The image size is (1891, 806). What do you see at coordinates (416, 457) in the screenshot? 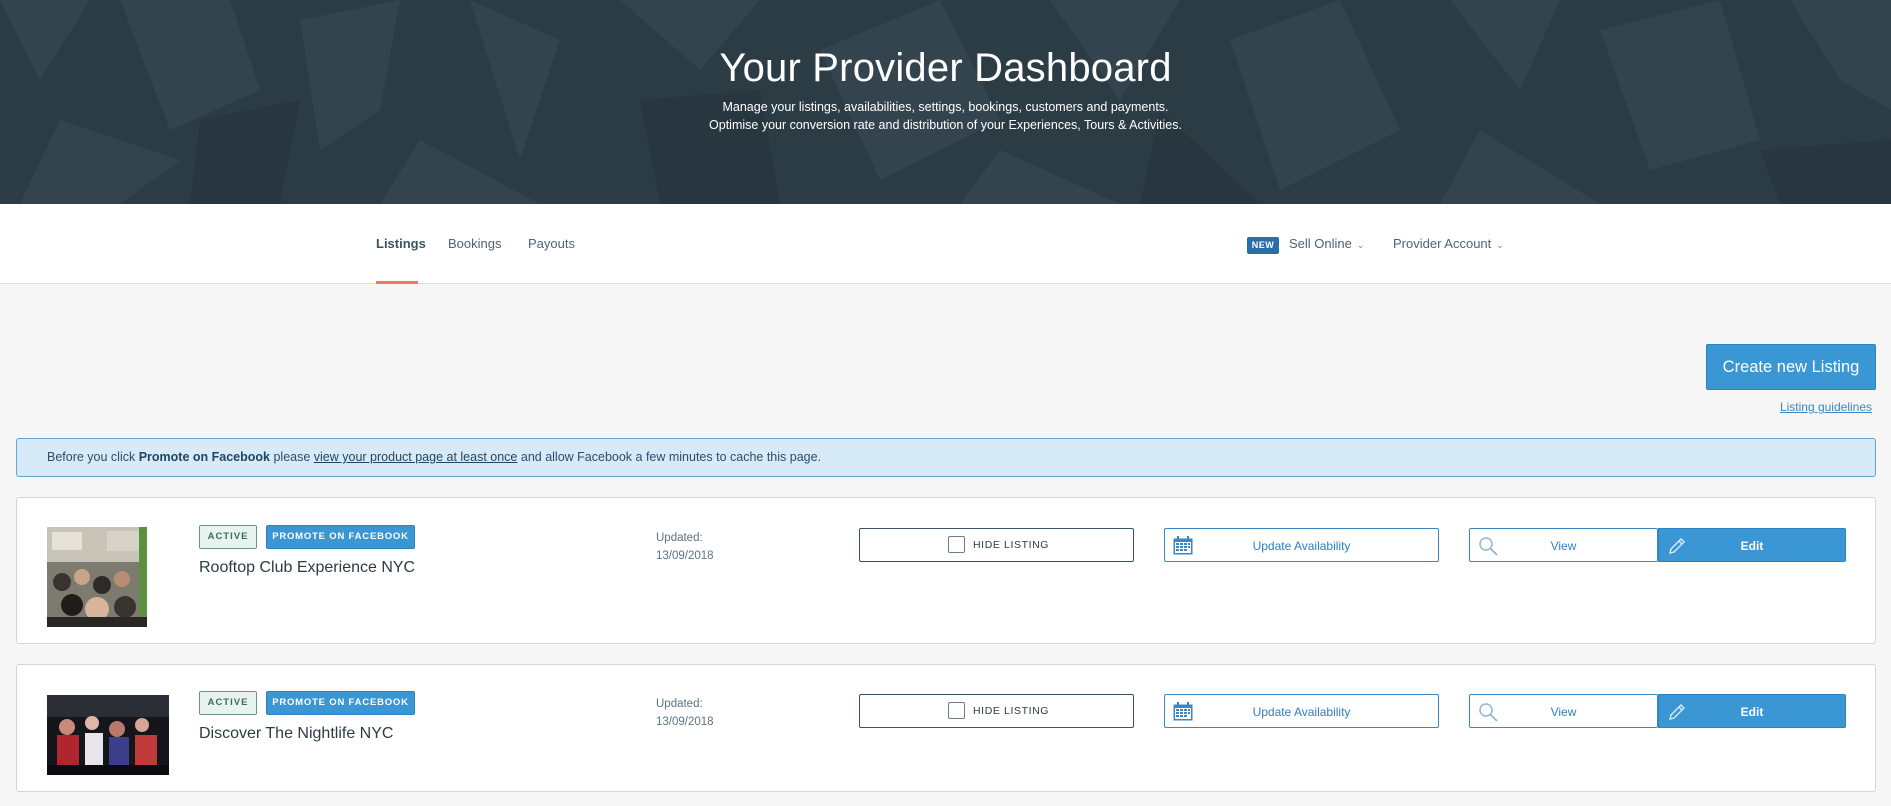
I see `view-product-page-link: view your product page at least once` at bounding box center [416, 457].